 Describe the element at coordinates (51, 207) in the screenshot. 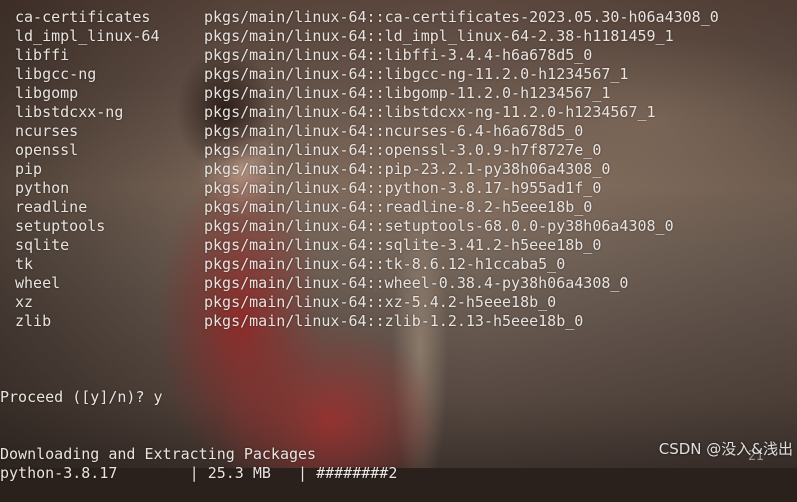

I see `package-name: readline` at that location.